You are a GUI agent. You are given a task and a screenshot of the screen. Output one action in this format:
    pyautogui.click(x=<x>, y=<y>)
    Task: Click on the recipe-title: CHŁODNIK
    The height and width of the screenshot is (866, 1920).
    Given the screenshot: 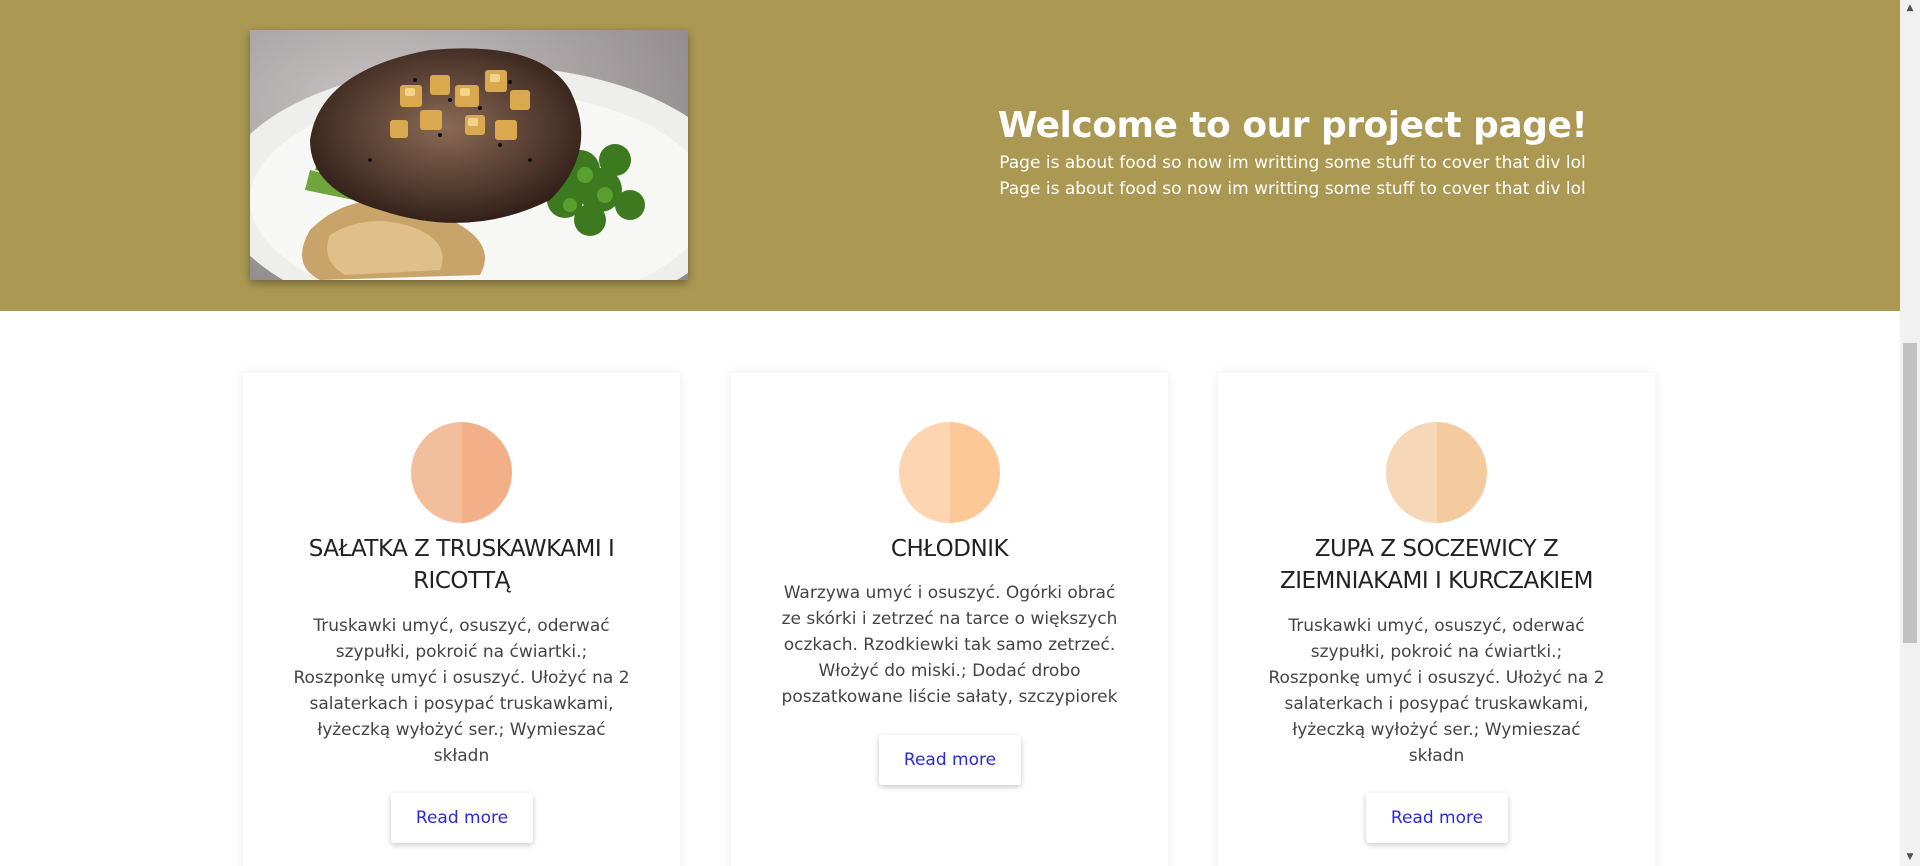 What is the action you would take?
    pyautogui.click(x=949, y=549)
    